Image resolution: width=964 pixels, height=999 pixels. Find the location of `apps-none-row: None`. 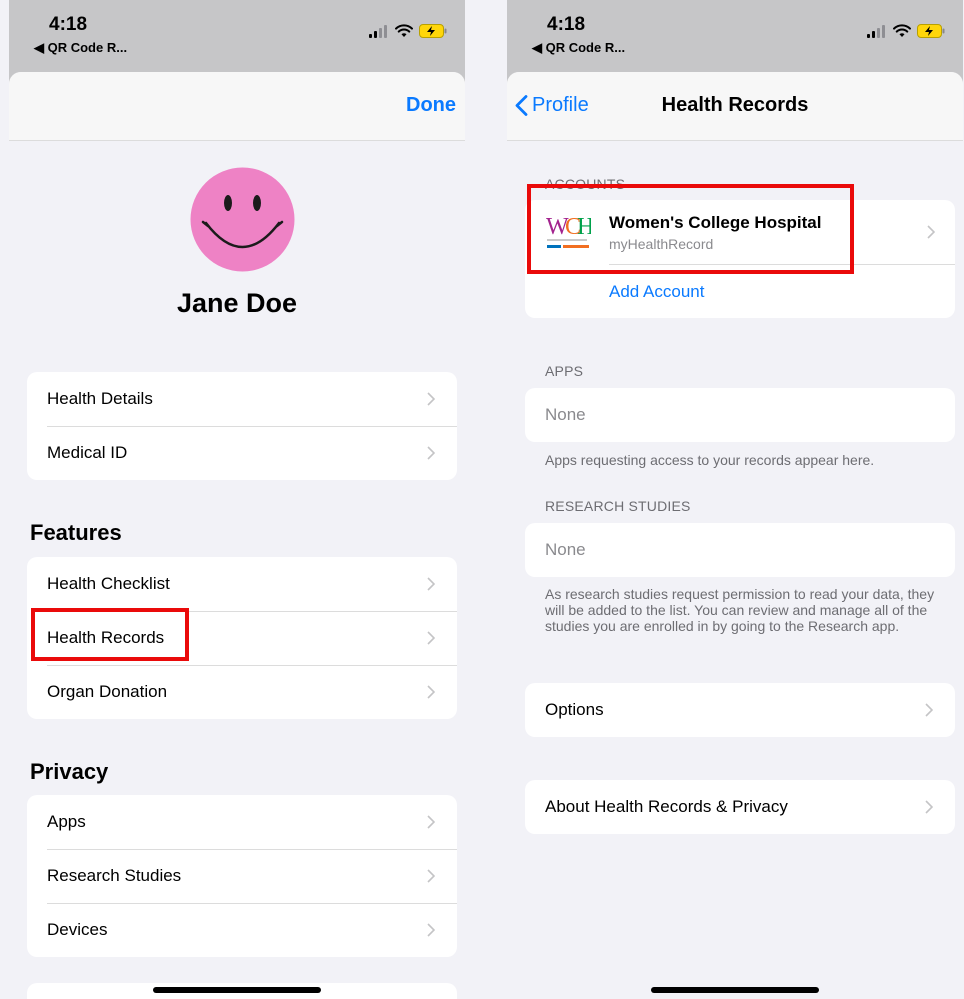

apps-none-row: None is located at coordinates (740, 415).